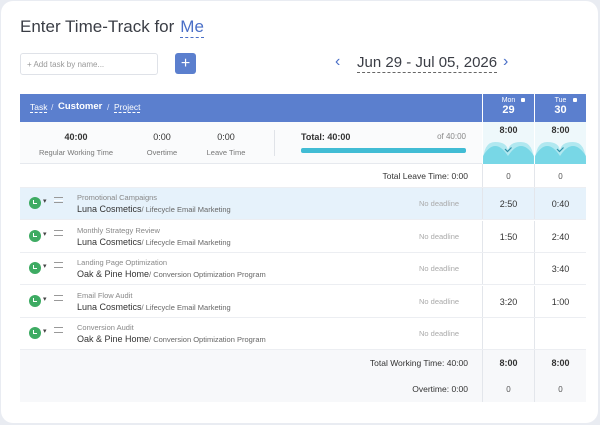 The image size is (600, 425). Describe the element at coordinates (560, 237) in the screenshot. I see `time-cell-tue: 2:40` at that location.